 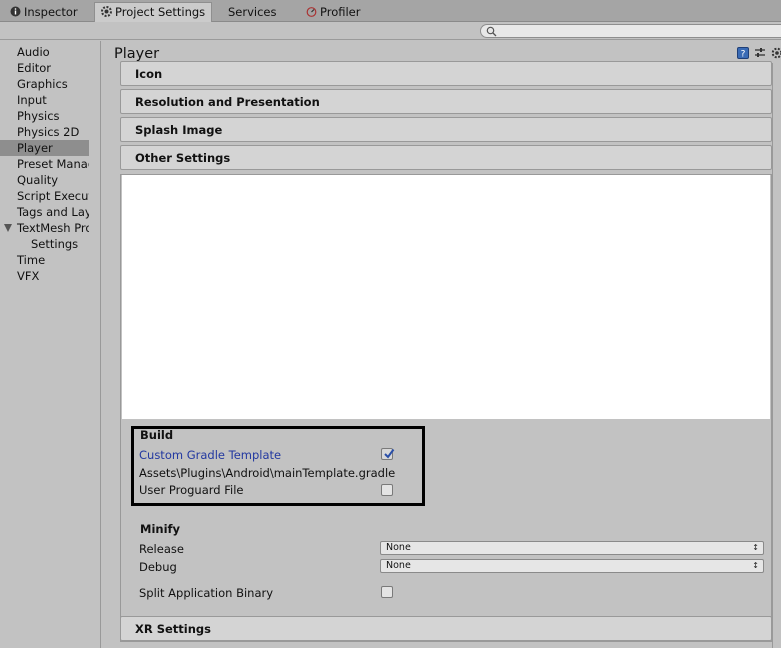 I want to click on tab-project-settings: Project Settings, so click(x=153, y=12).